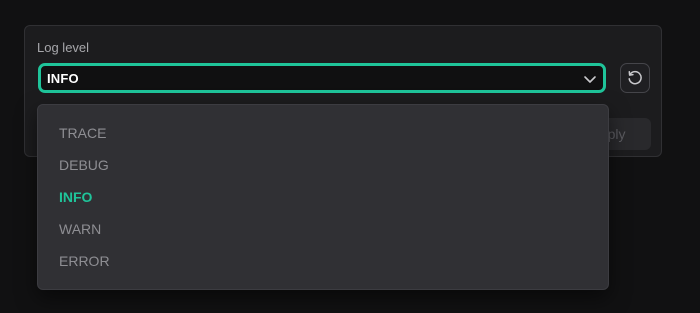  I want to click on chevron-down-icon, so click(590, 79).